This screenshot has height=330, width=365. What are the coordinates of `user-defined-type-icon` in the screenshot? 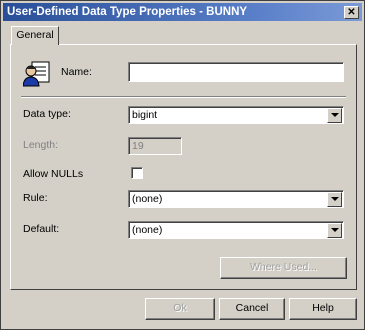 It's located at (36, 74).